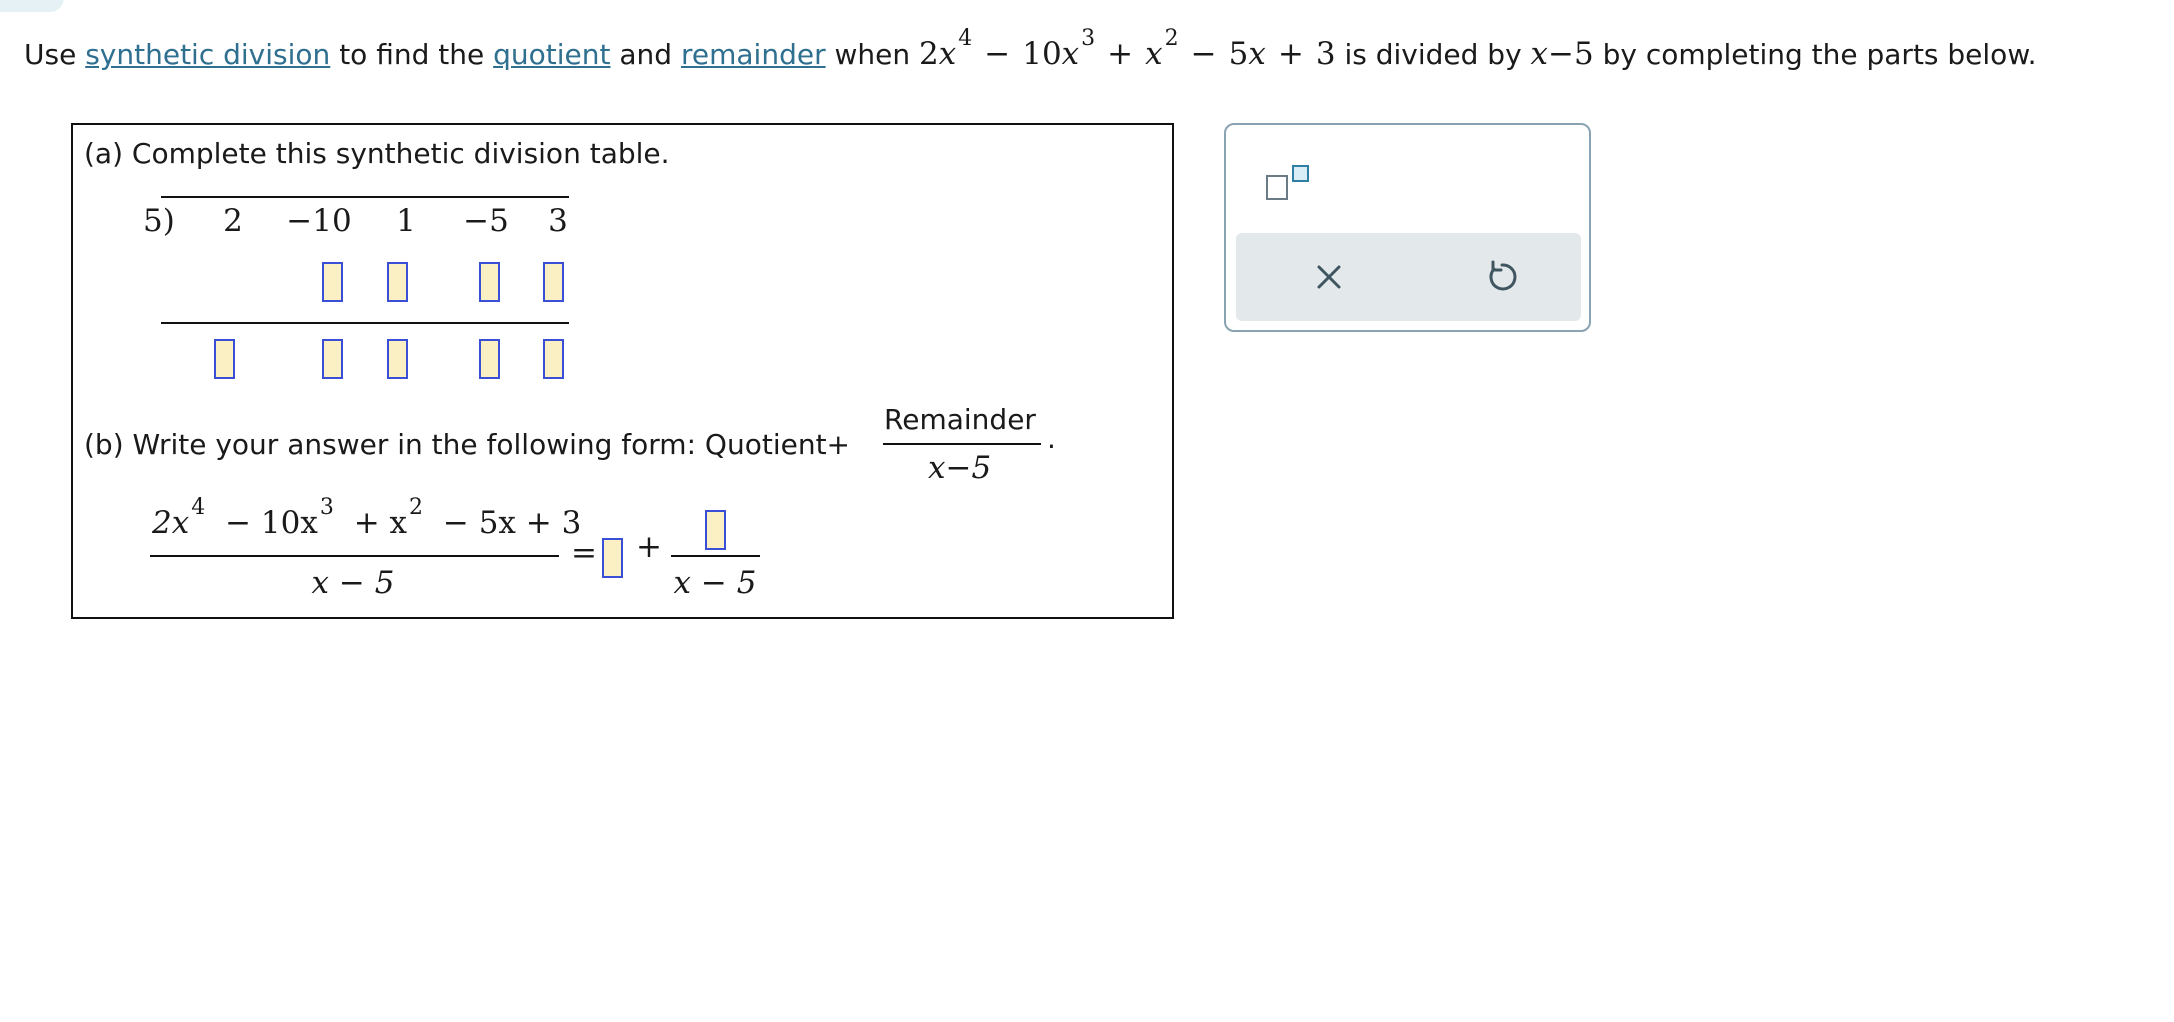 The width and height of the screenshot is (2174, 1022). I want to click on exponent-box-icon, so click(1300, 173).